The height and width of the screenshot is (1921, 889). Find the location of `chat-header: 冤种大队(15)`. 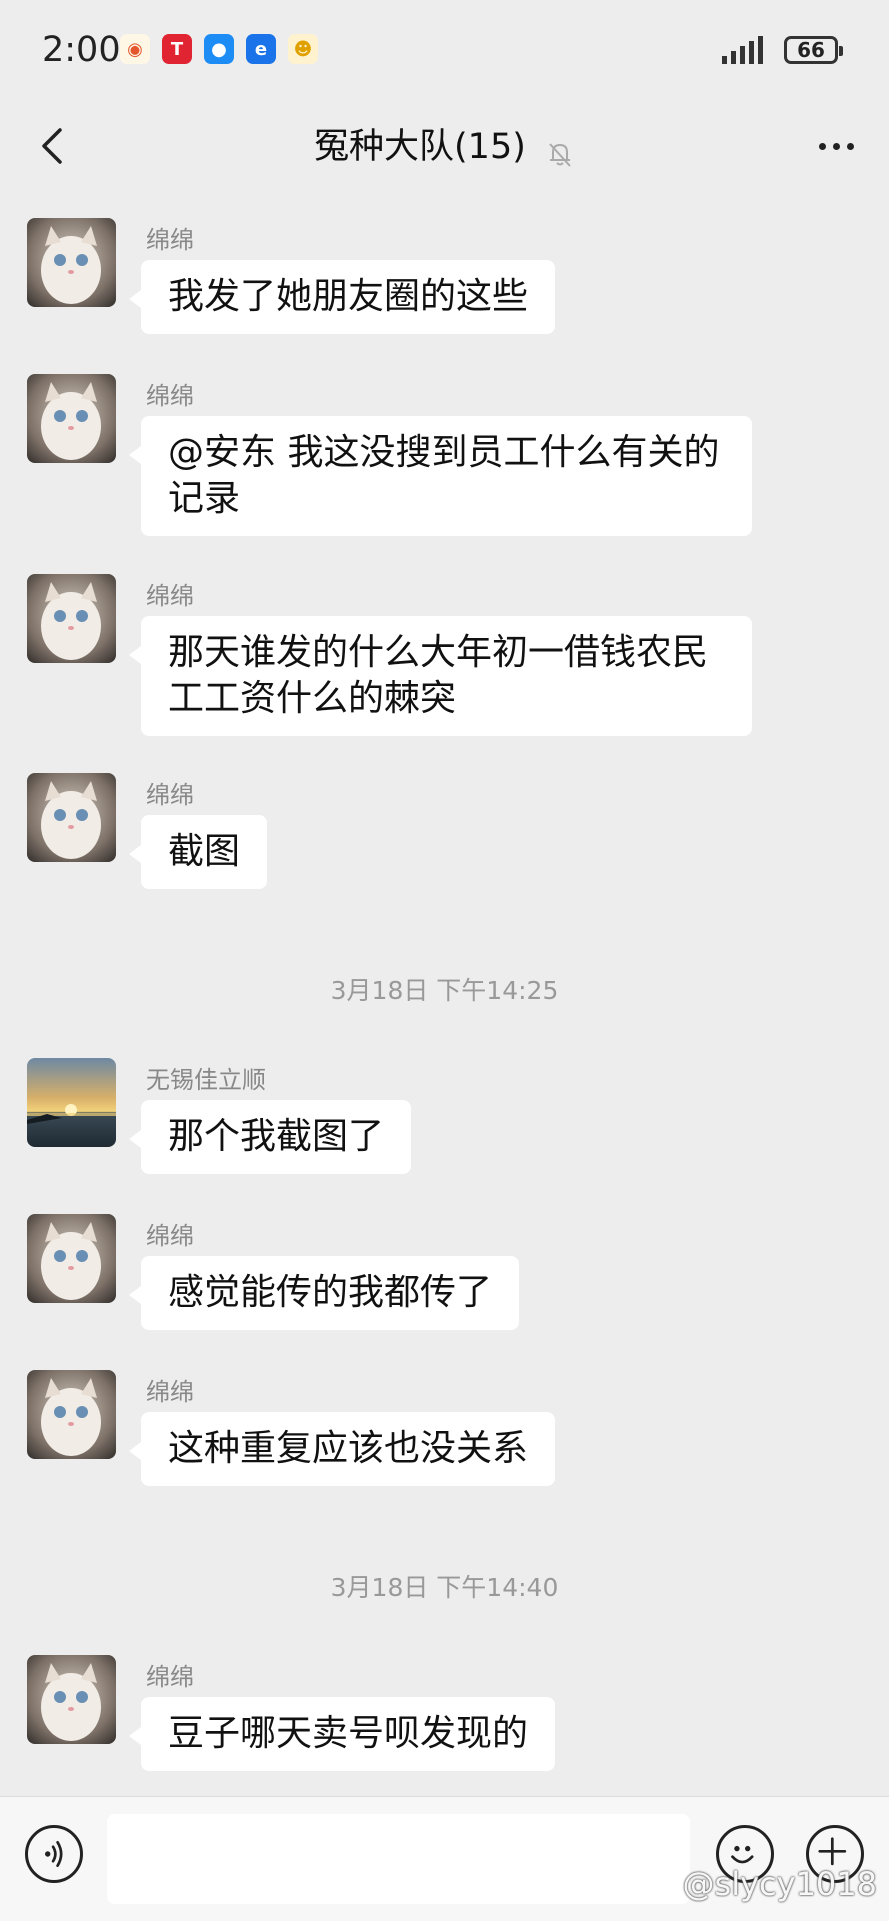

chat-header: 冤种大队(15) is located at coordinates (444, 146).